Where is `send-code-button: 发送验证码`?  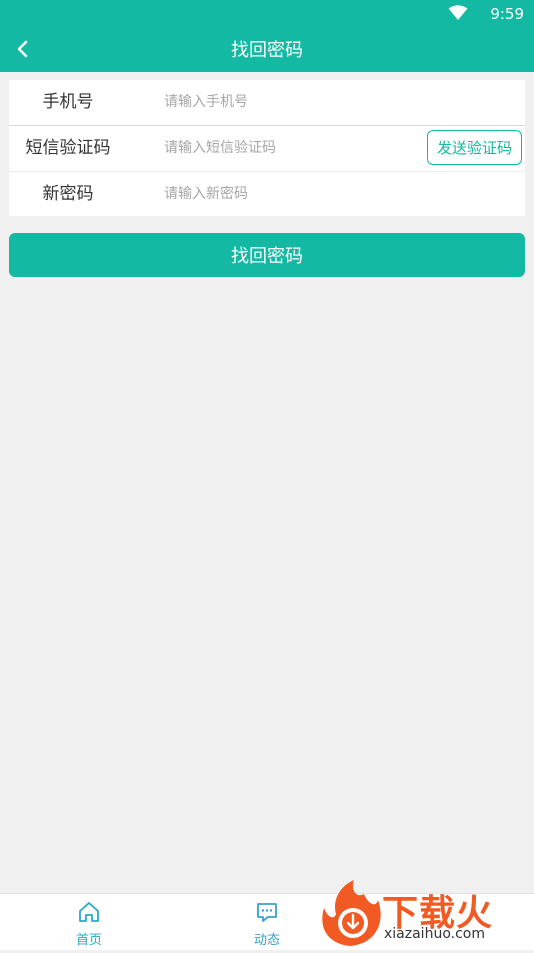
send-code-button: 发送验证码 is located at coordinates (474, 147).